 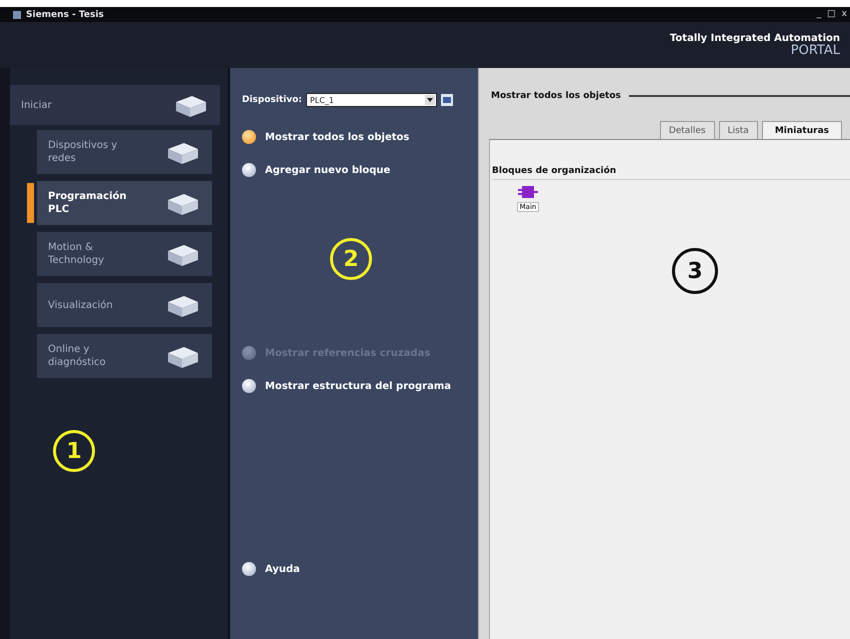 I want to click on annotation-circle: 1, so click(x=74, y=451).